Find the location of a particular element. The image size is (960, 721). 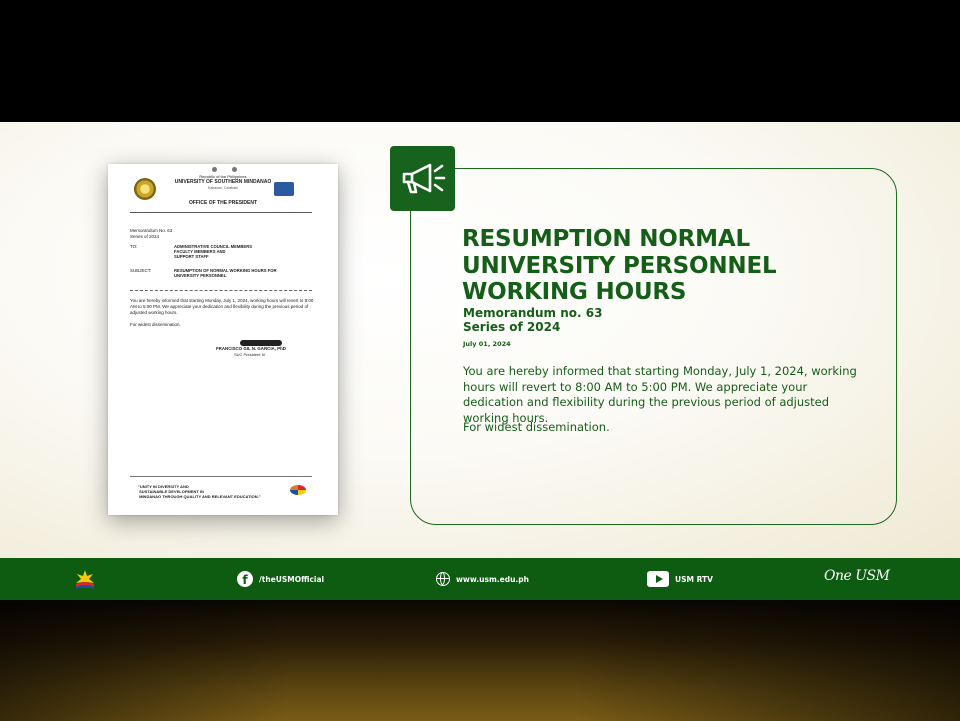

memo-signatory-role: SUC President IV is located at coordinates (250, 354).